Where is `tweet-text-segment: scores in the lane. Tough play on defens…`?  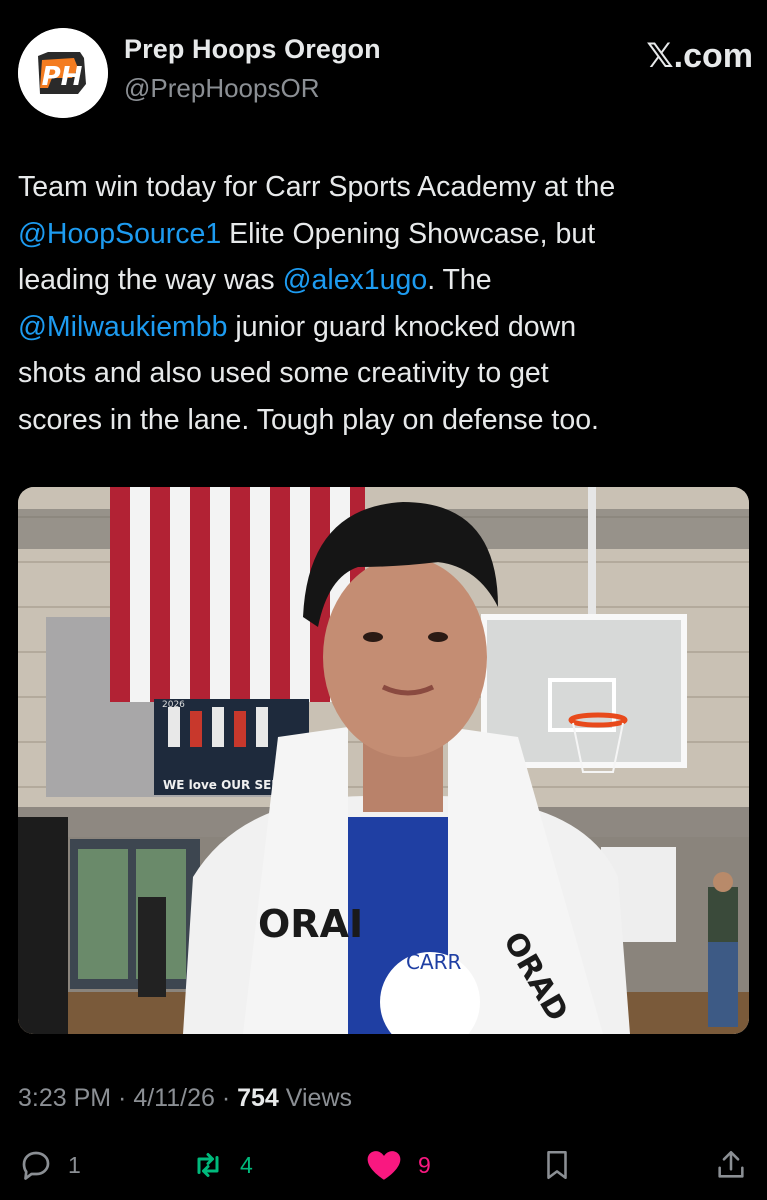 tweet-text-segment: scores in the lane. Tough play on defens… is located at coordinates (308, 419).